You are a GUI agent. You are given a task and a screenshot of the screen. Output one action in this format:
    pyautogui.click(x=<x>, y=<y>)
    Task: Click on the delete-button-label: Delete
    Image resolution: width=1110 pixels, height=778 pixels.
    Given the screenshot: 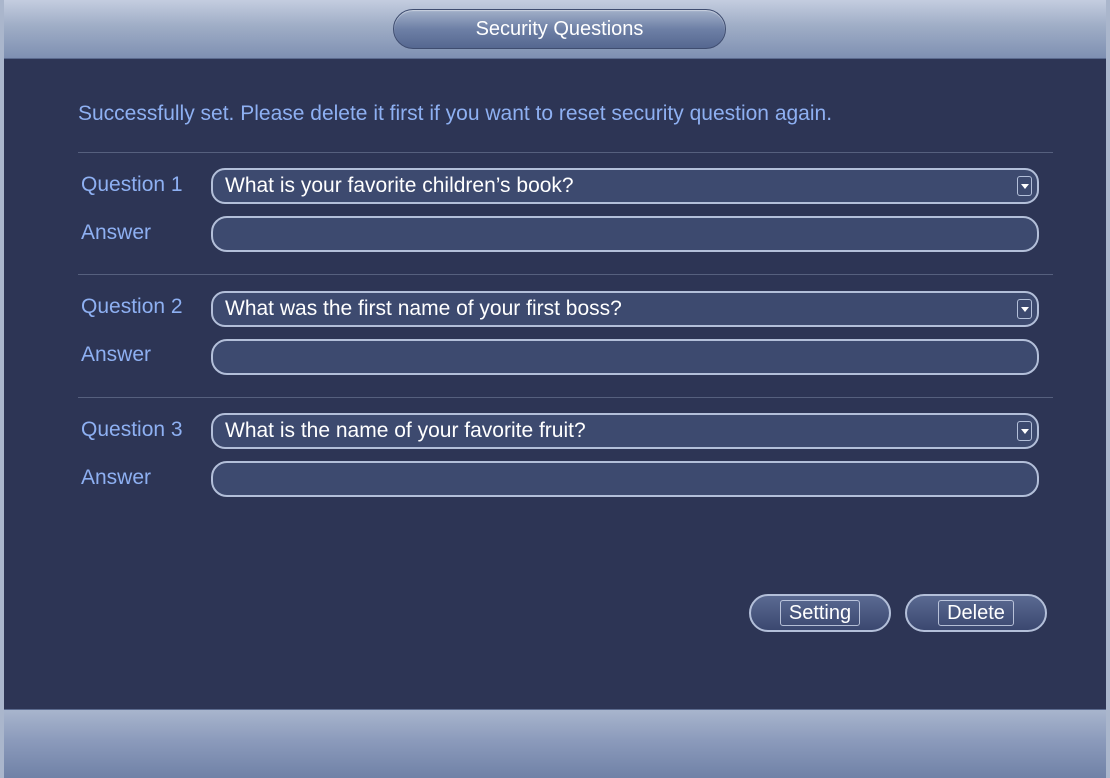 What is the action you would take?
    pyautogui.click(x=976, y=613)
    